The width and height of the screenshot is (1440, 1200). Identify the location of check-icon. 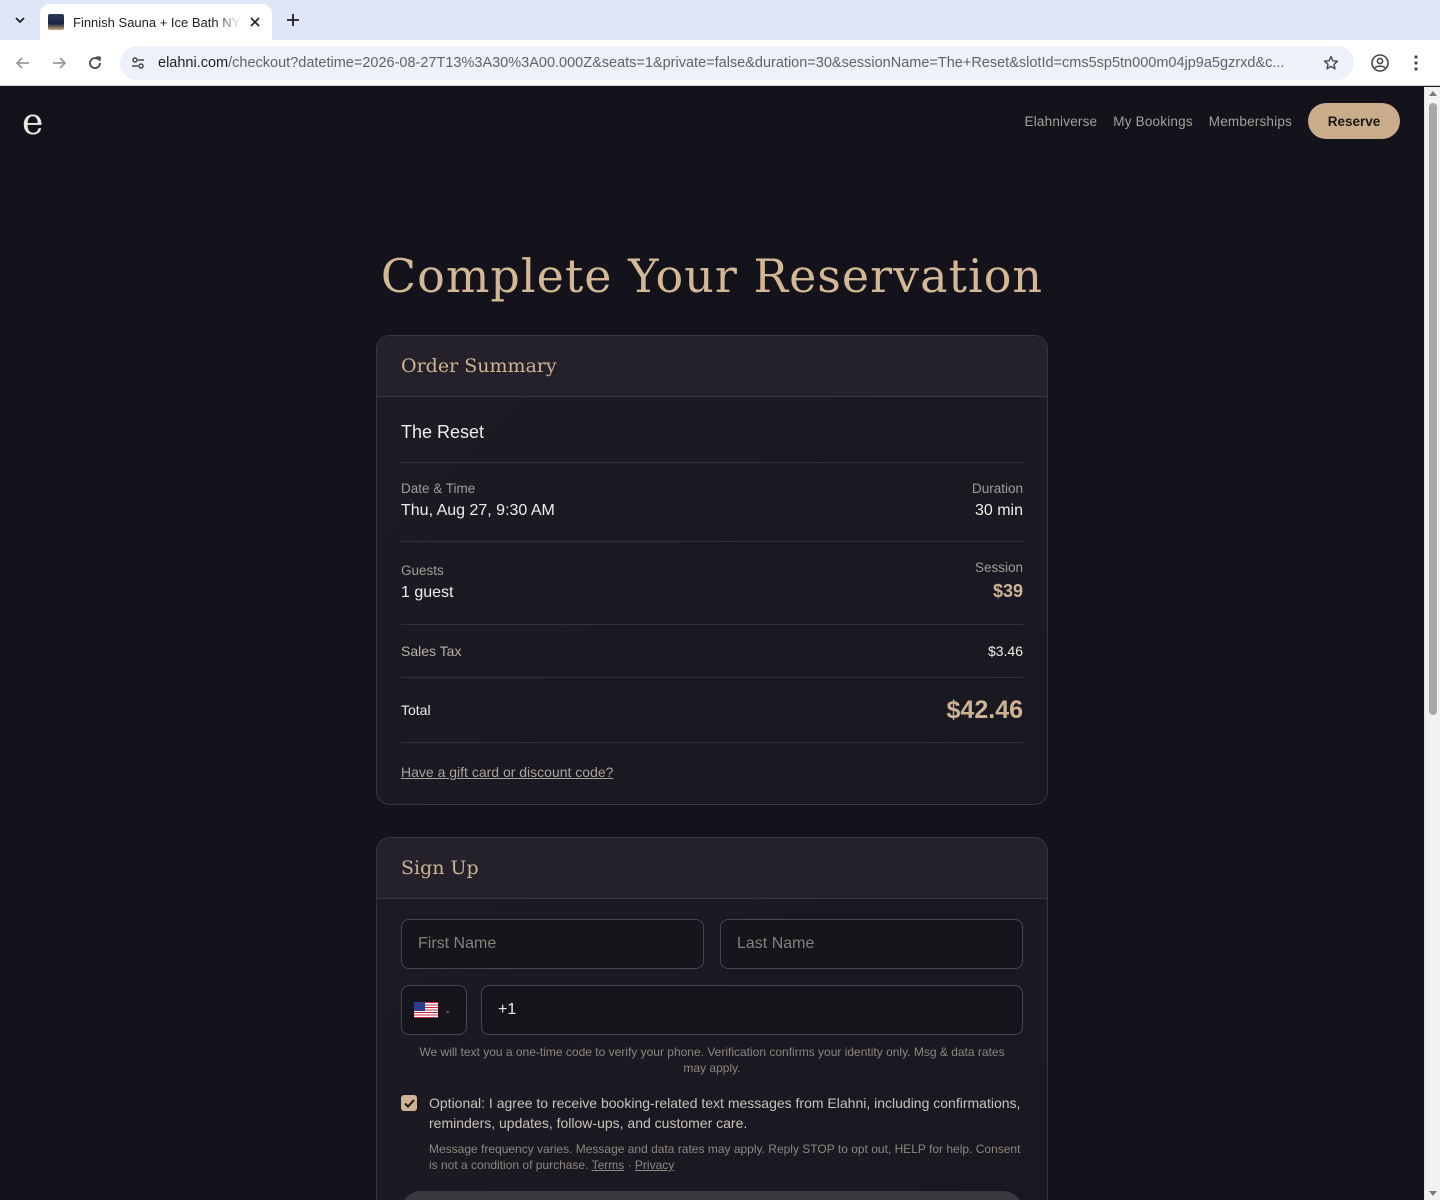
(409, 1103).